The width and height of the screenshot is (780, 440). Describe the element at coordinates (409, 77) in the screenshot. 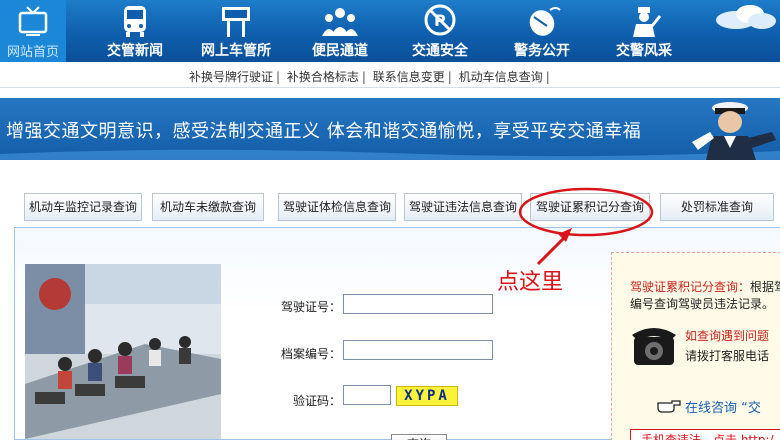

I see `subnav-link-contact: 联系信息变更` at that location.